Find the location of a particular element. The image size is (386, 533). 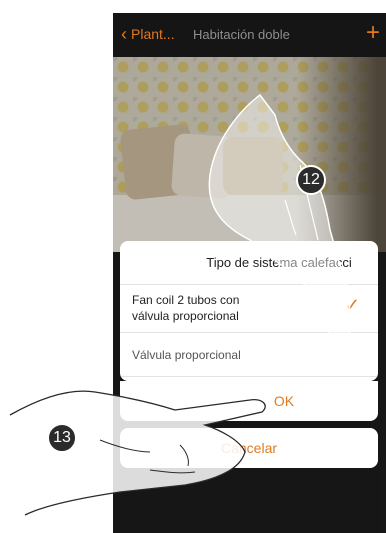

step-callout-12: 12 is located at coordinates (311, 180).